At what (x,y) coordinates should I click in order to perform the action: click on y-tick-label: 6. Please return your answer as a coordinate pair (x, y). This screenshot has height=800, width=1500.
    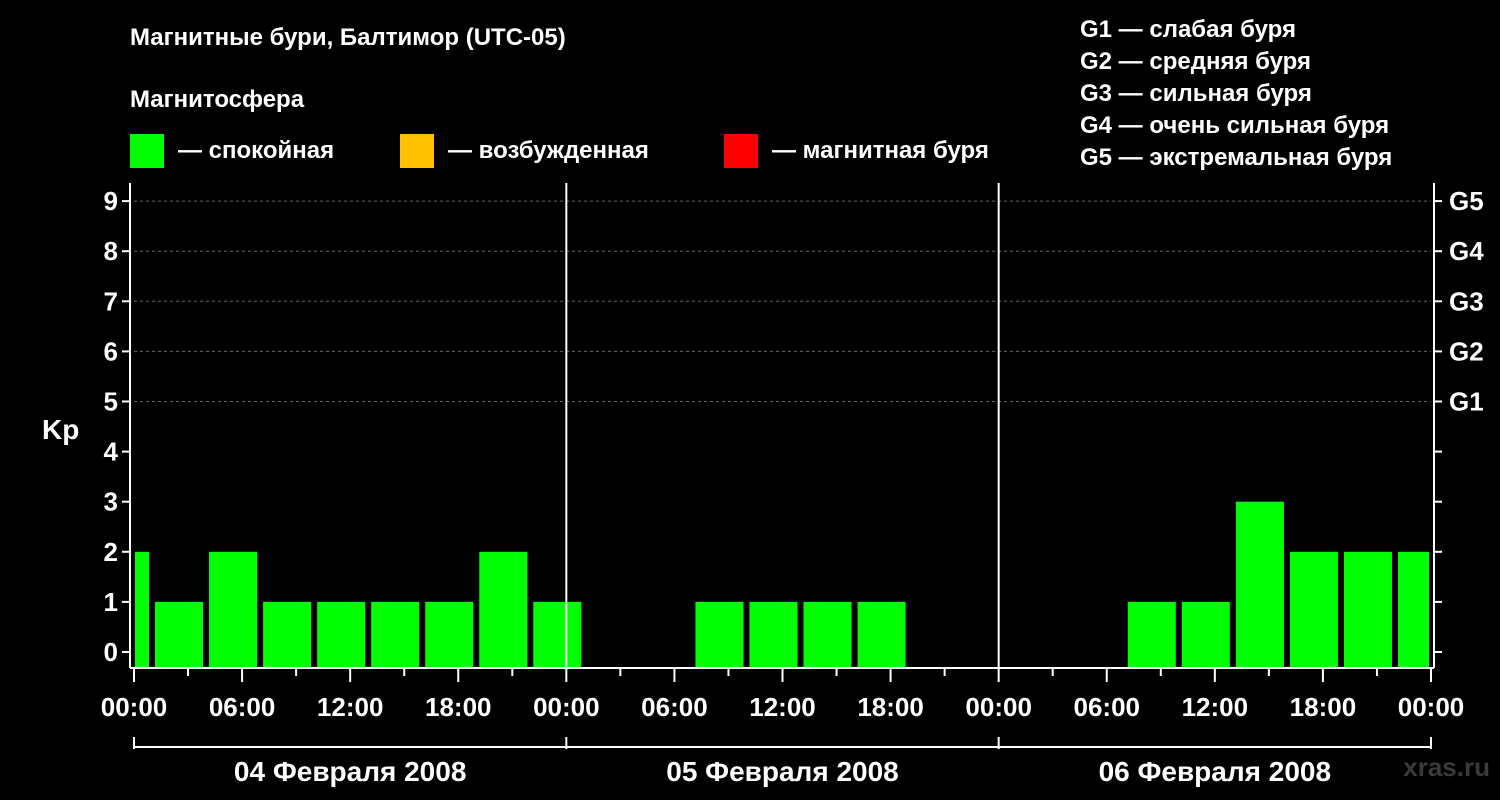
    Looking at the image, I should click on (111, 351).